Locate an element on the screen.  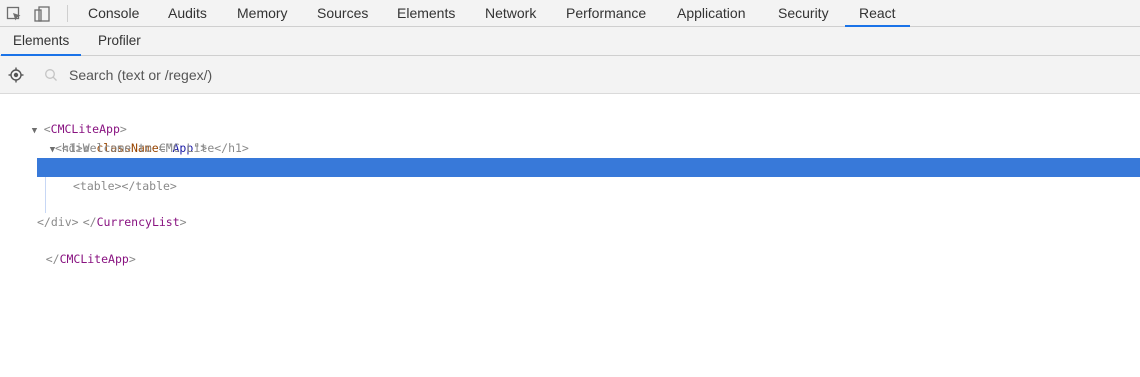
search-icon is located at coordinates (51, 76).